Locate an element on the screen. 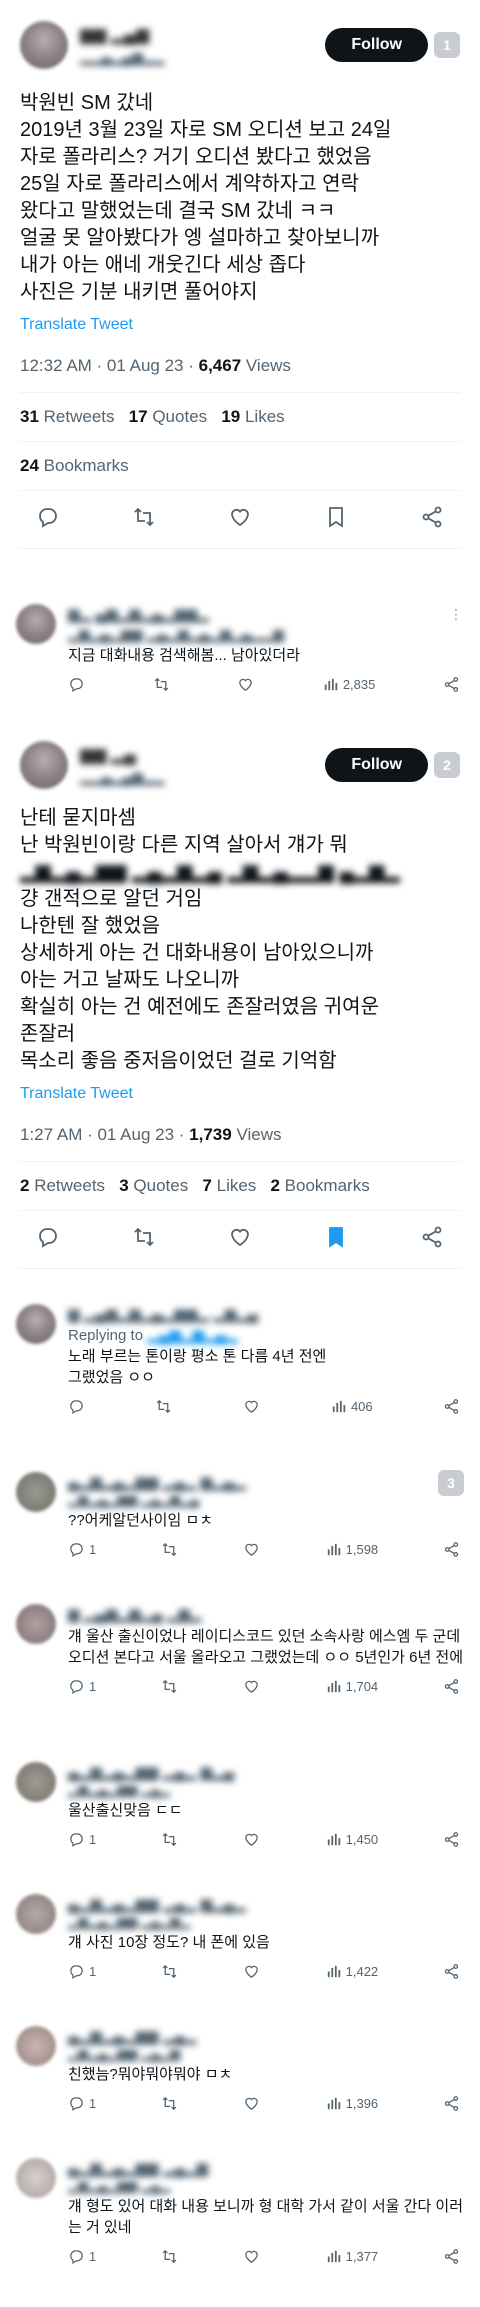  tweet-line: 박원빈 SM 갔네 is located at coordinates (87, 103).